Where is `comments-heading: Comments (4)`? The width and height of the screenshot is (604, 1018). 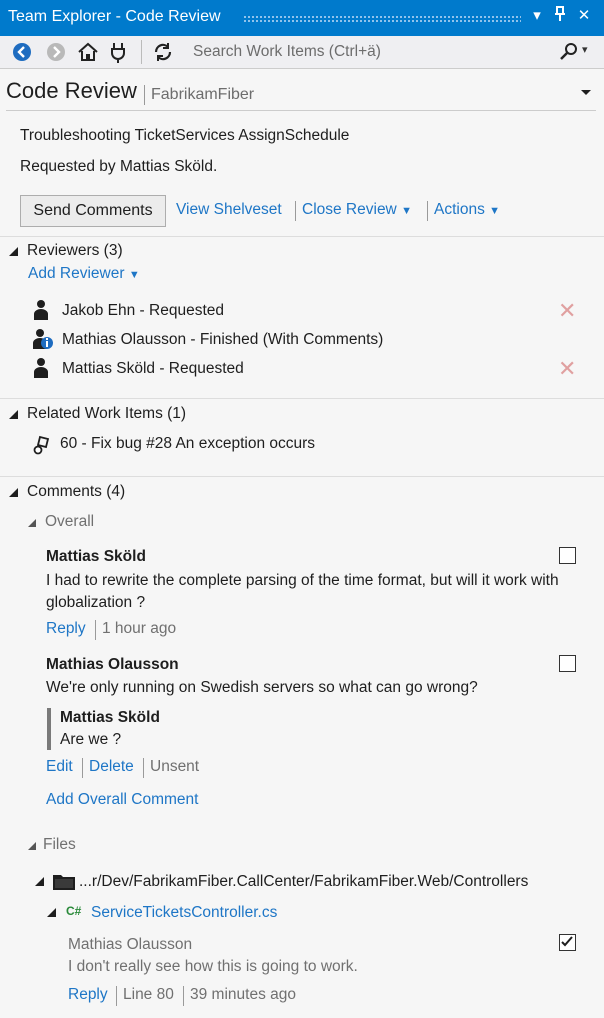
comments-heading: Comments (4) is located at coordinates (76, 492).